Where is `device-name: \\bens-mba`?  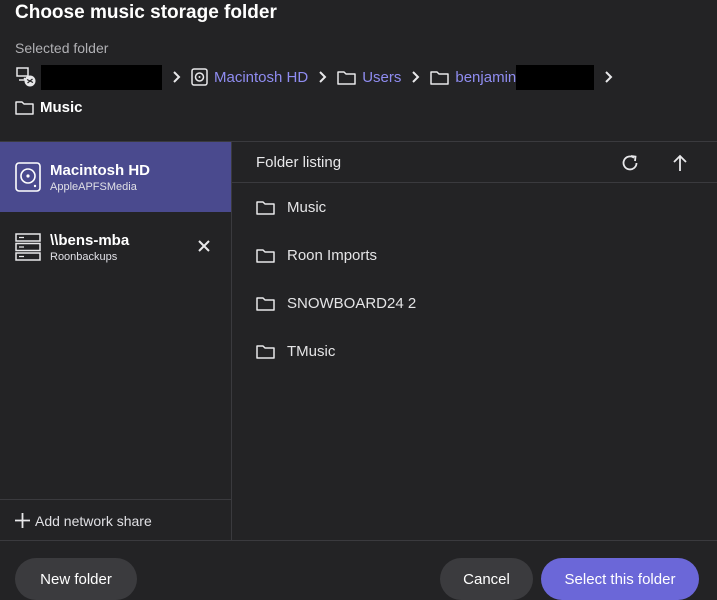
device-name: \\bens-mba is located at coordinates (90, 240).